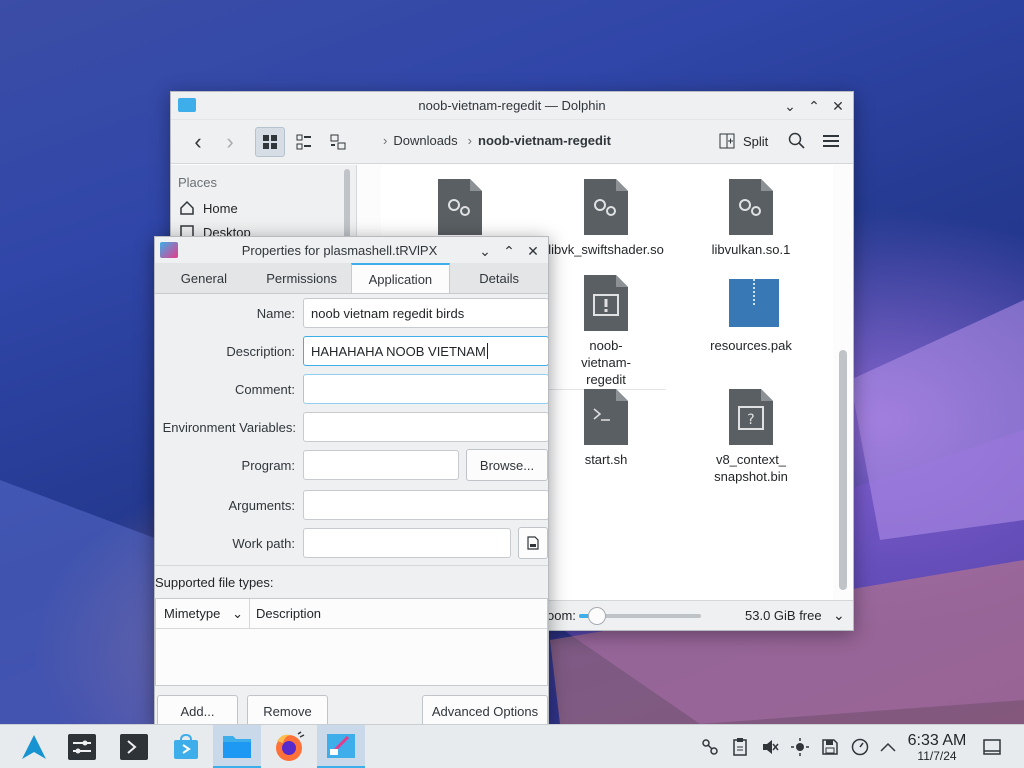  I want to click on clock: 6:33 AM 11/7/24, so click(937, 747).